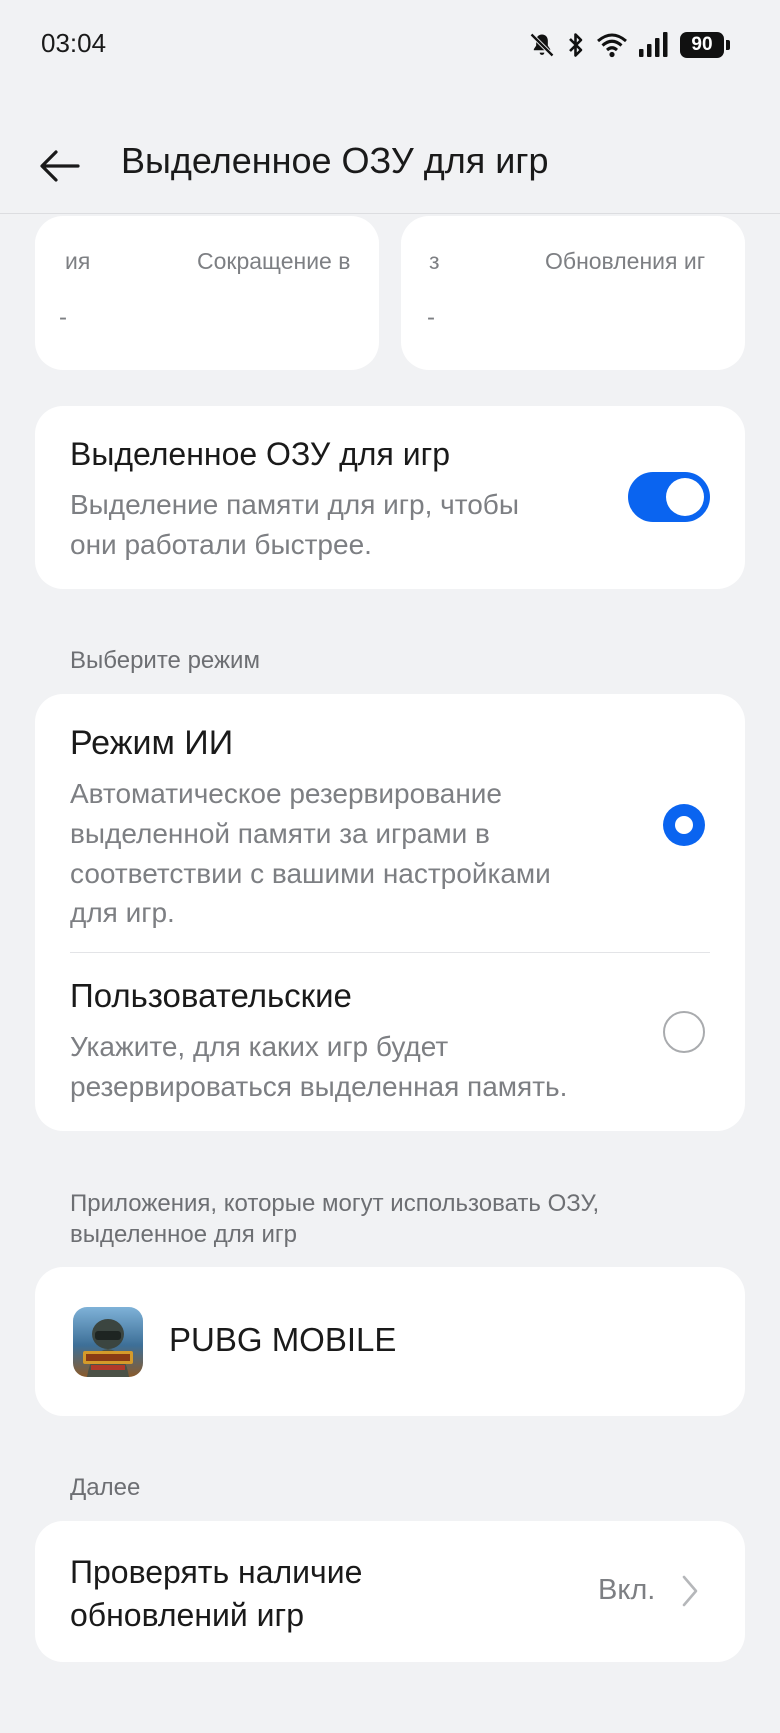 The image size is (780, 1733). What do you see at coordinates (702, 45) in the screenshot?
I see `battery-level: 90` at bounding box center [702, 45].